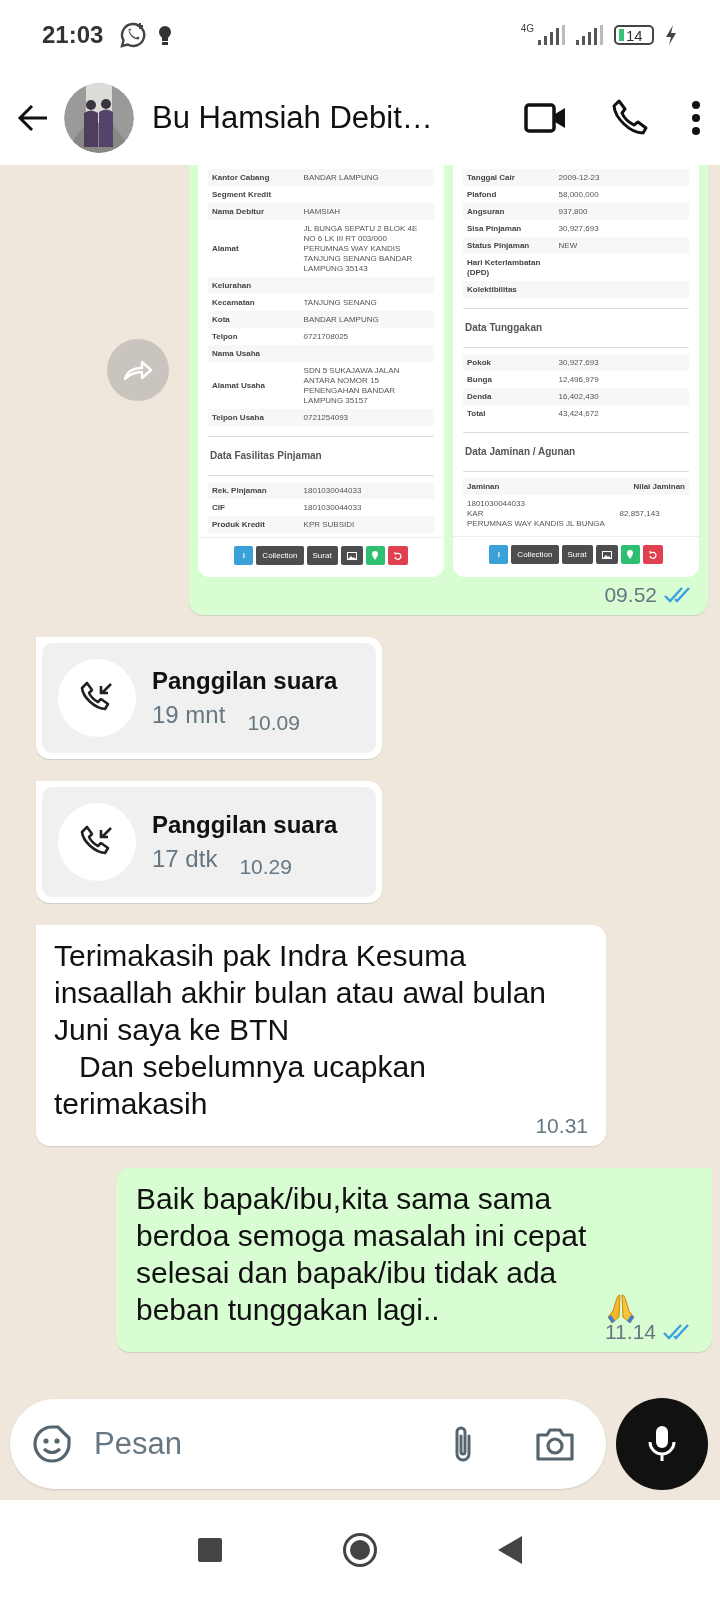 Image resolution: width=720 pixels, height=1600 pixels. Describe the element at coordinates (527, 28) in the screenshot. I see `network-type: 4G` at that location.